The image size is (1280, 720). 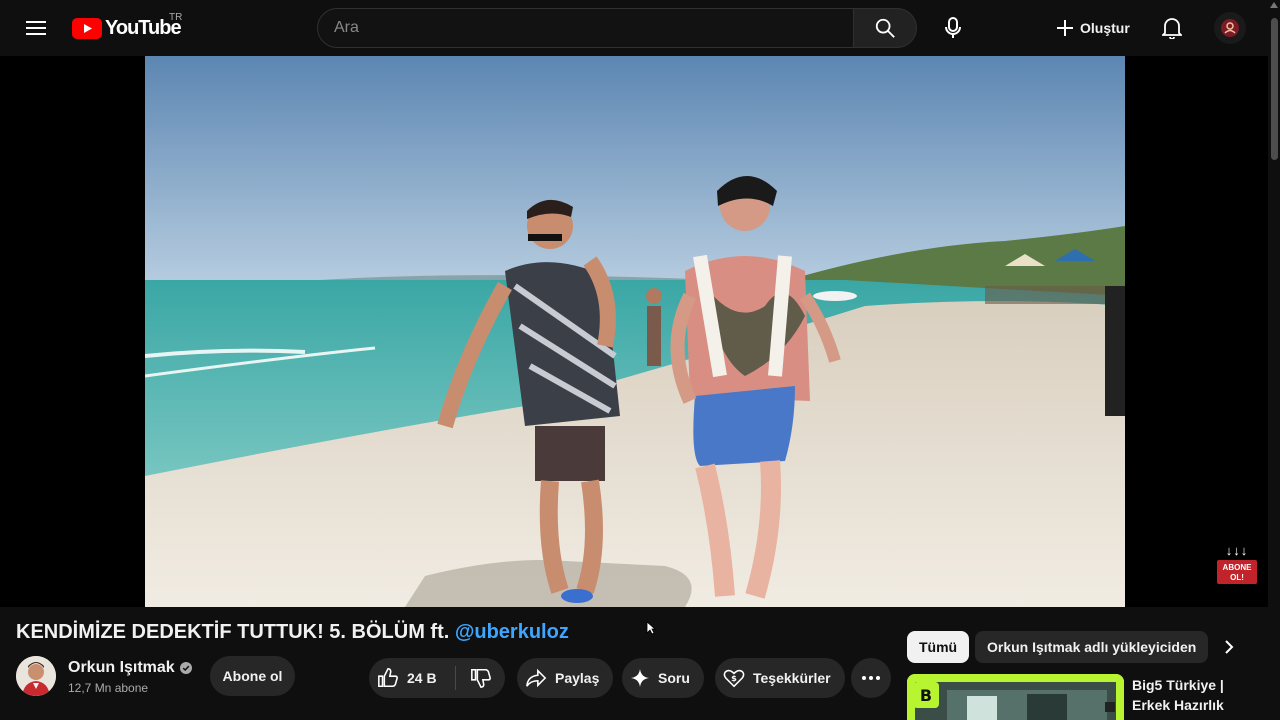 I want to click on search-input, so click(x=593, y=28).